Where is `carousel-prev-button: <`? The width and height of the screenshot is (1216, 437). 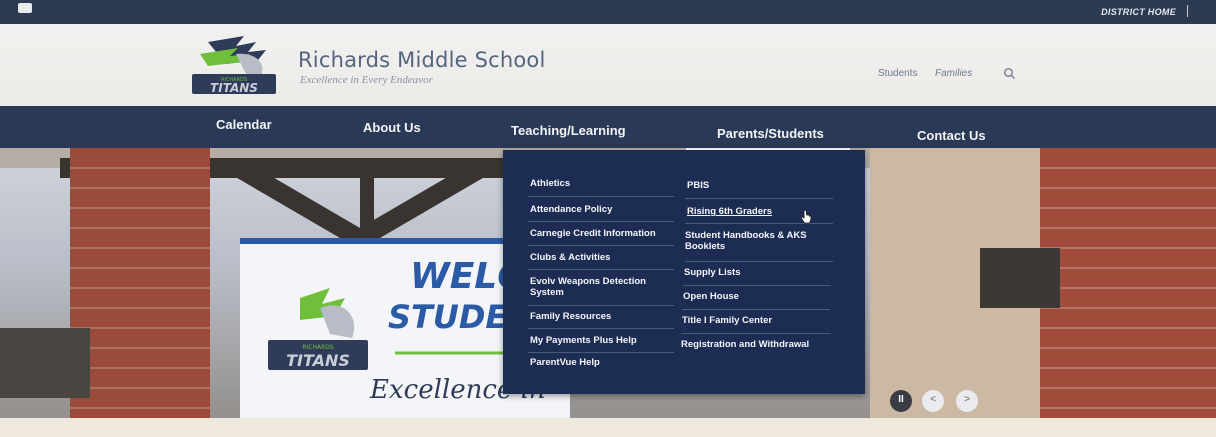 carousel-prev-button: < is located at coordinates (933, 401).